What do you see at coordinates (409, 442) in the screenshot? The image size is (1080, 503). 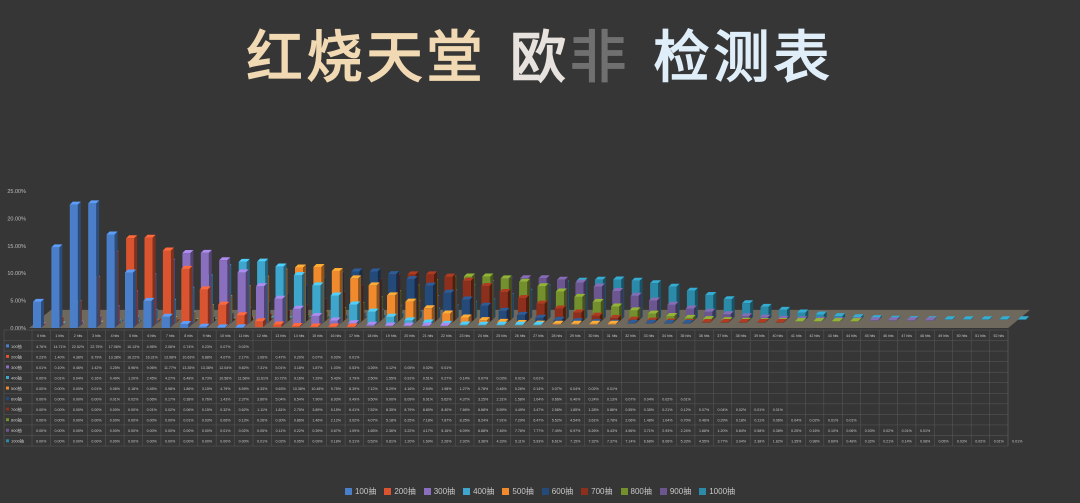 I see `data-label: 1.20%` at bounding box center [409, 442].